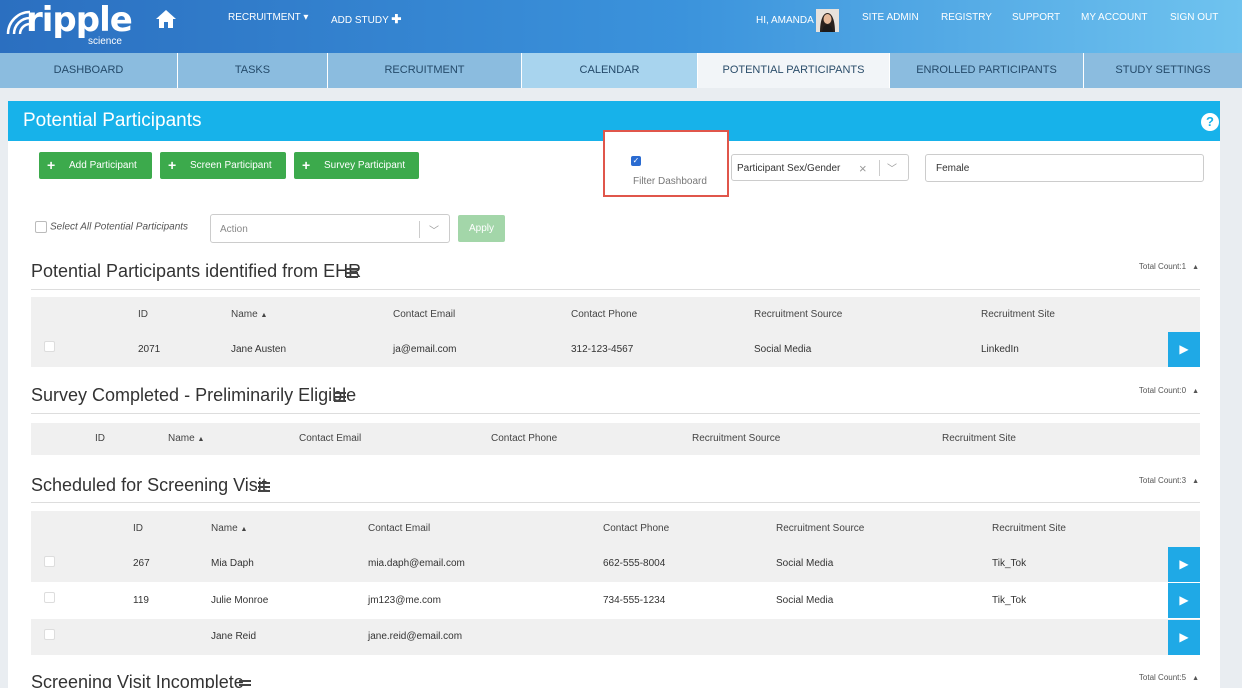  What do you see at coordinates (615, 502) in the screenshot?
I see `divider` at bounding box center [615, 502].